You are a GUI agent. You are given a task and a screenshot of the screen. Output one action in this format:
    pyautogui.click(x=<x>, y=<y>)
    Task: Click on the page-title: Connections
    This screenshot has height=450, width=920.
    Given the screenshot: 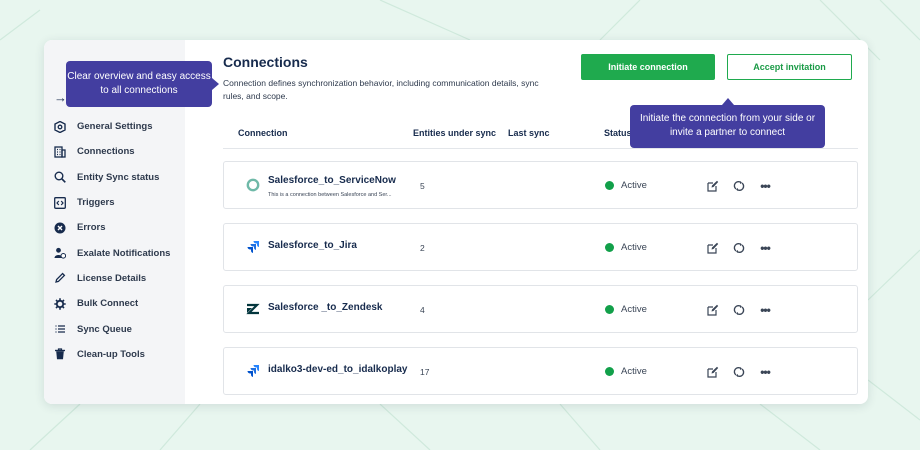 What is the action you would take?
    pyautogui.click(x=265, y=62)
    